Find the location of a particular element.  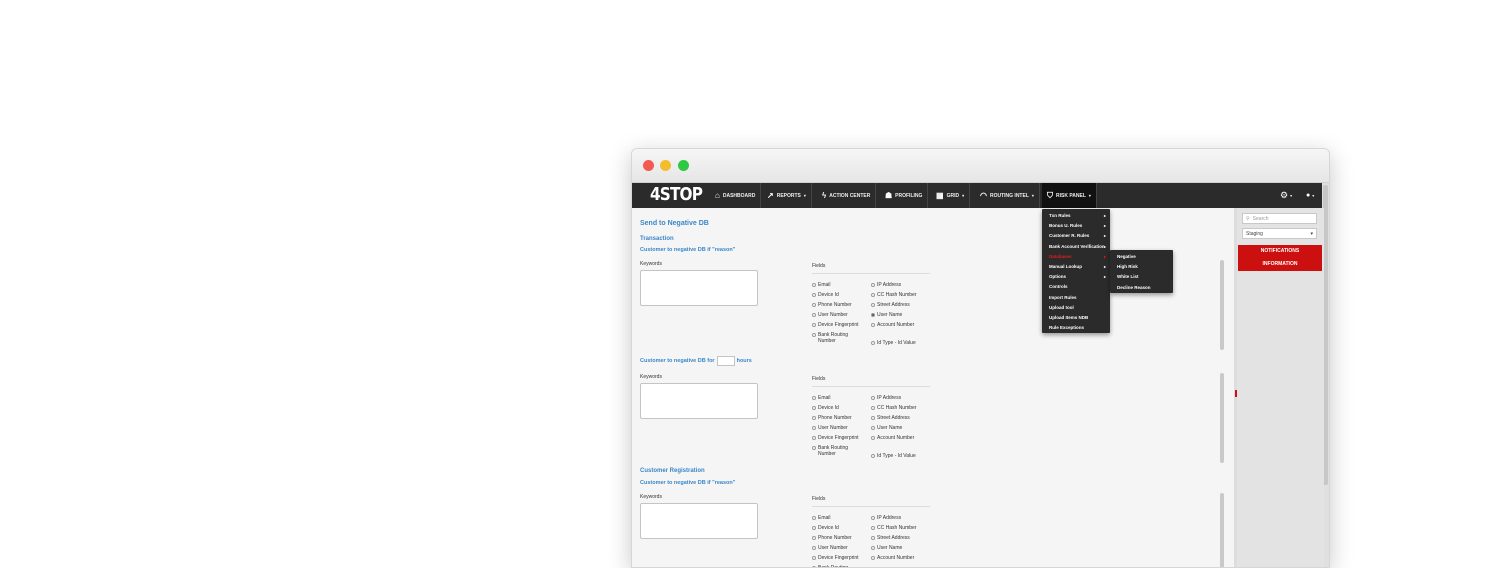

search-input: ⚲ Search is located at coordinates (1279, 218).